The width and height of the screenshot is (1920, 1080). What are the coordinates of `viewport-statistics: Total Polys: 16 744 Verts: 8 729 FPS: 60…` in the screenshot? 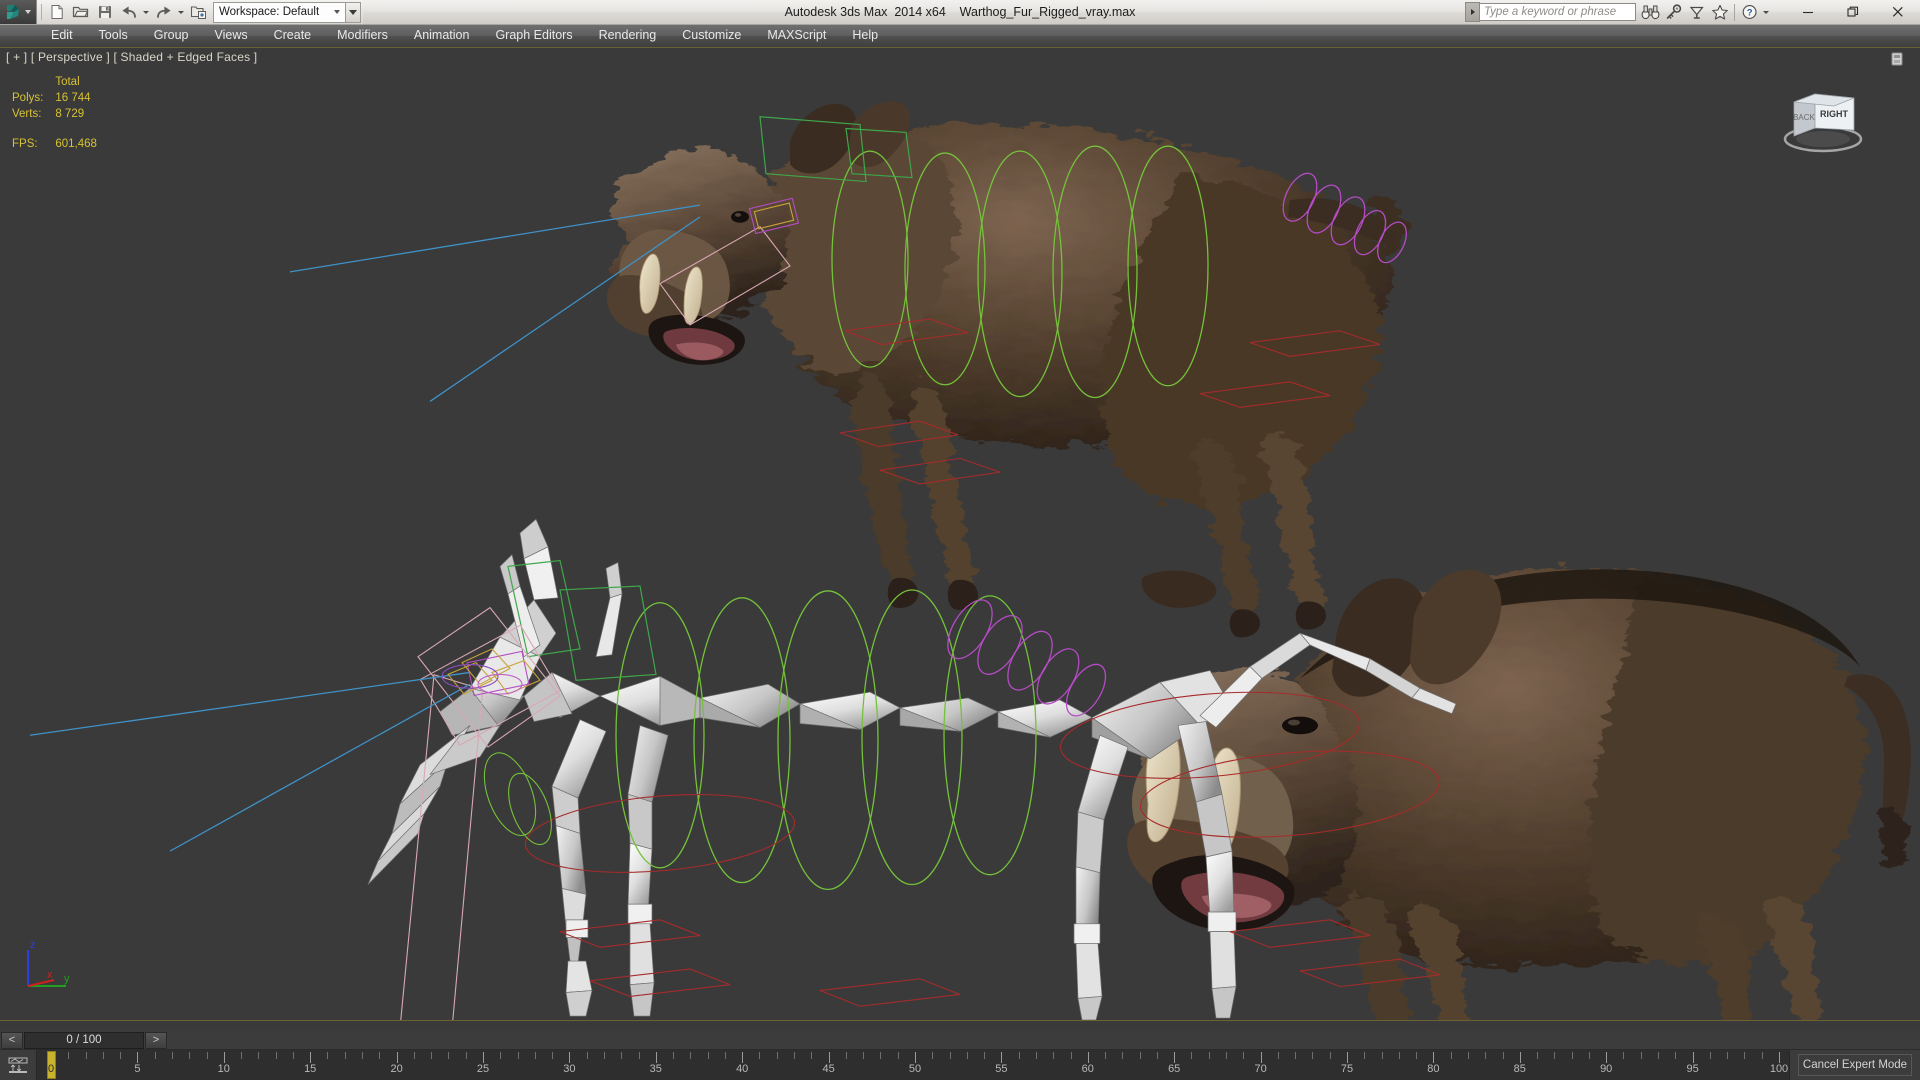 It's located at (58, 113).